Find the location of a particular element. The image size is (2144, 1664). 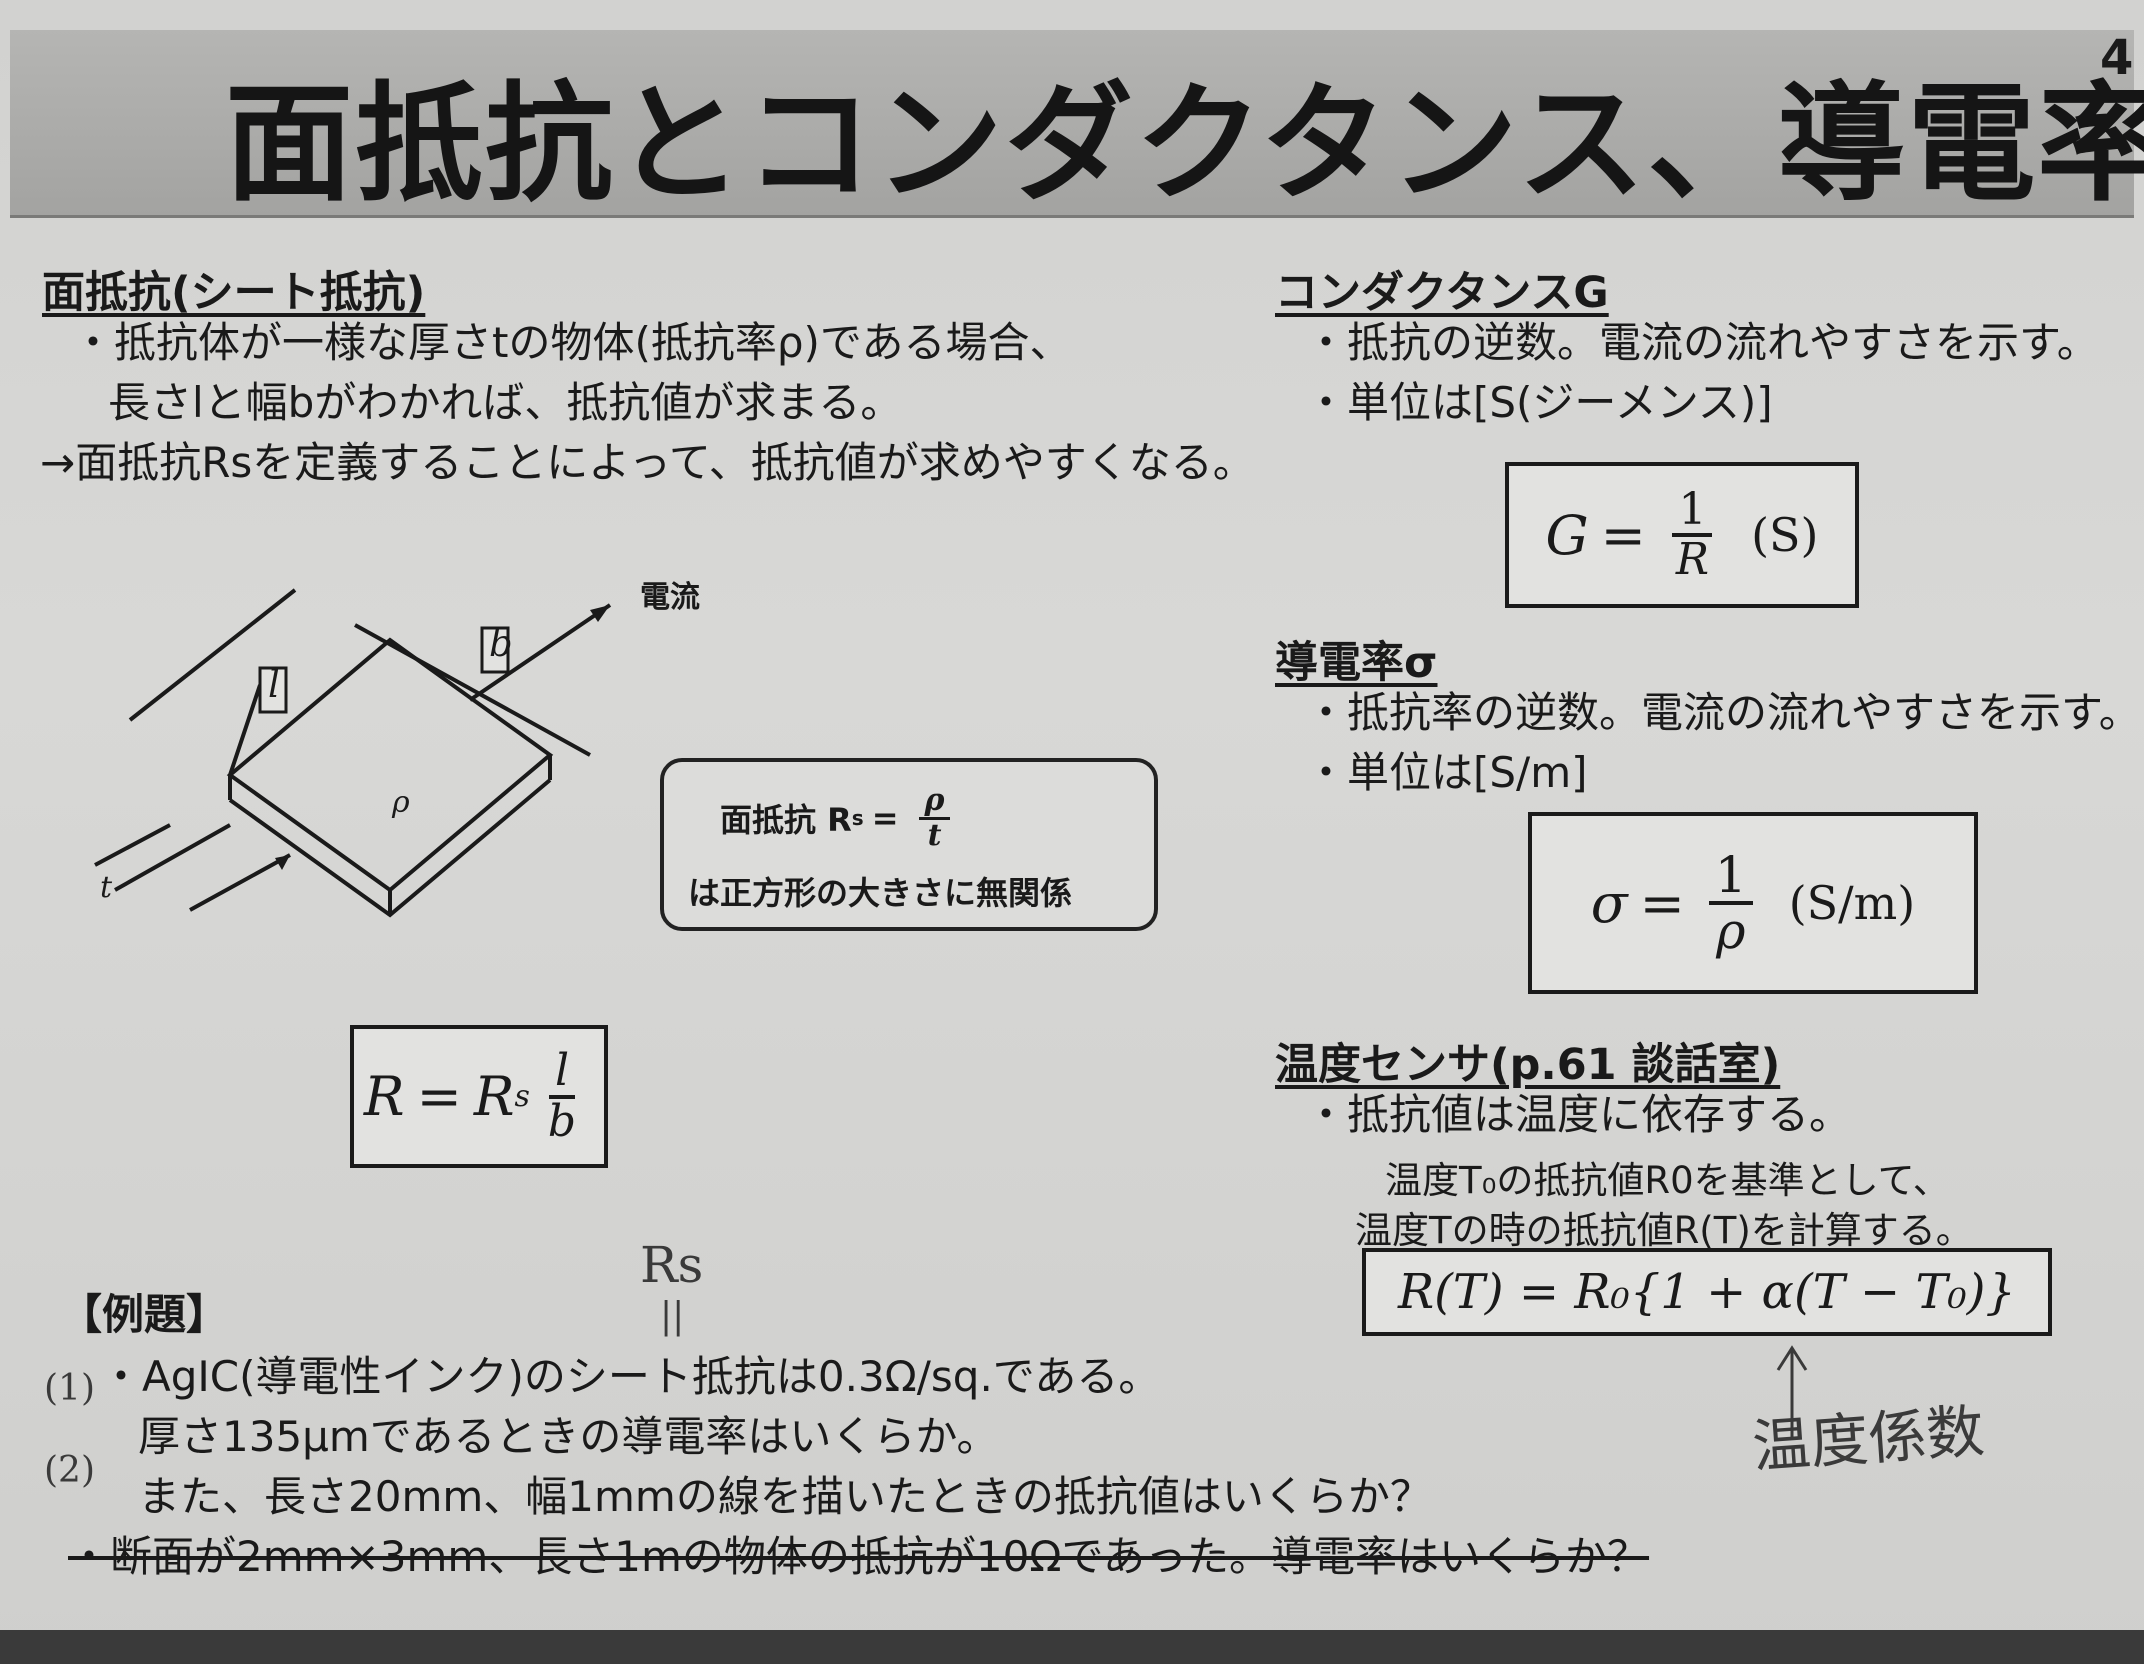

l-label: l is located at coordinates (274, 684).